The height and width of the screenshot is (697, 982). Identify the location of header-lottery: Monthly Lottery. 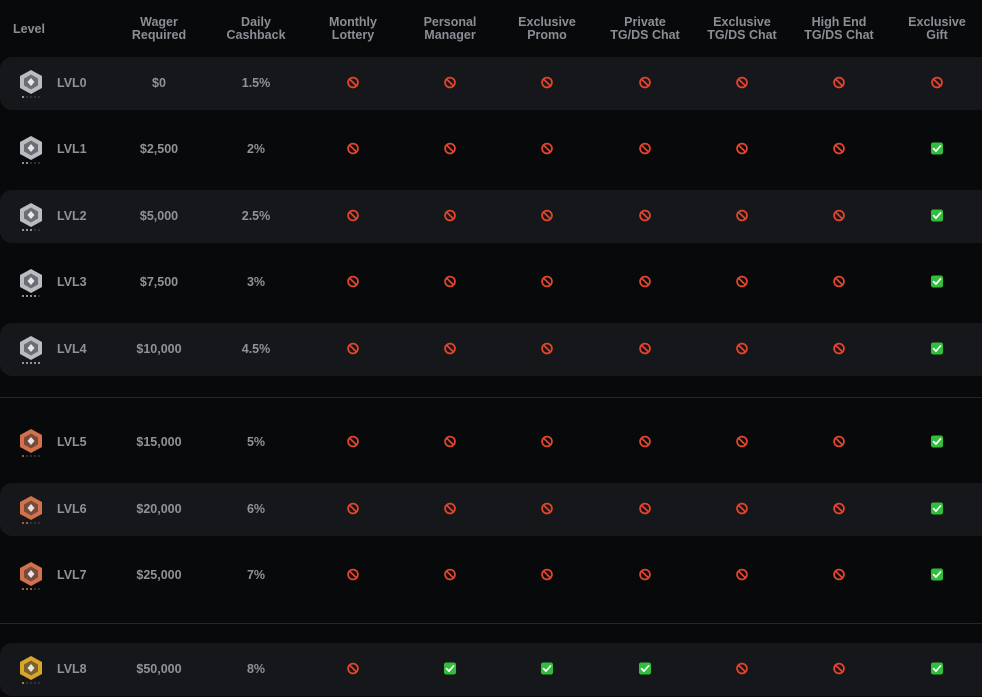
(353, 28).